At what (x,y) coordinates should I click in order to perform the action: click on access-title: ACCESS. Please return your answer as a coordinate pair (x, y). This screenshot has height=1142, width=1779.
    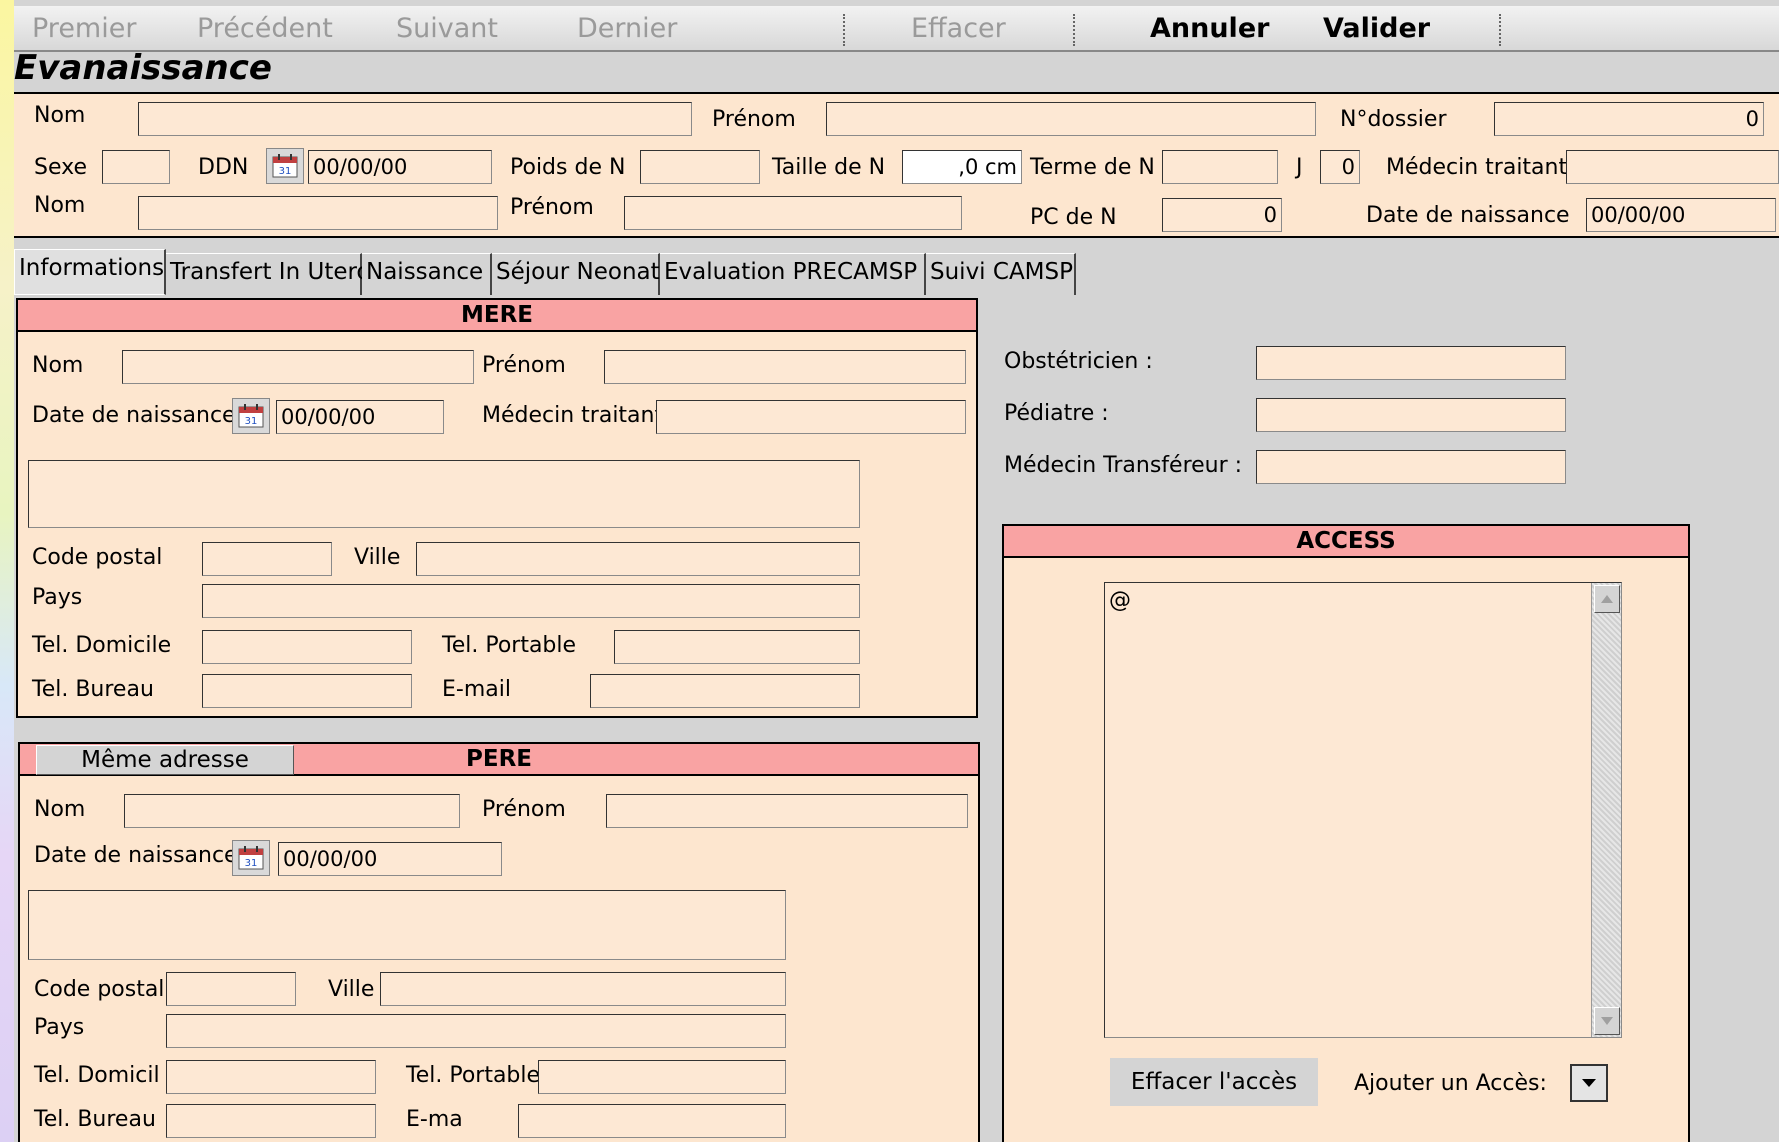
    Looking at the image, I should click on (1346, 542).